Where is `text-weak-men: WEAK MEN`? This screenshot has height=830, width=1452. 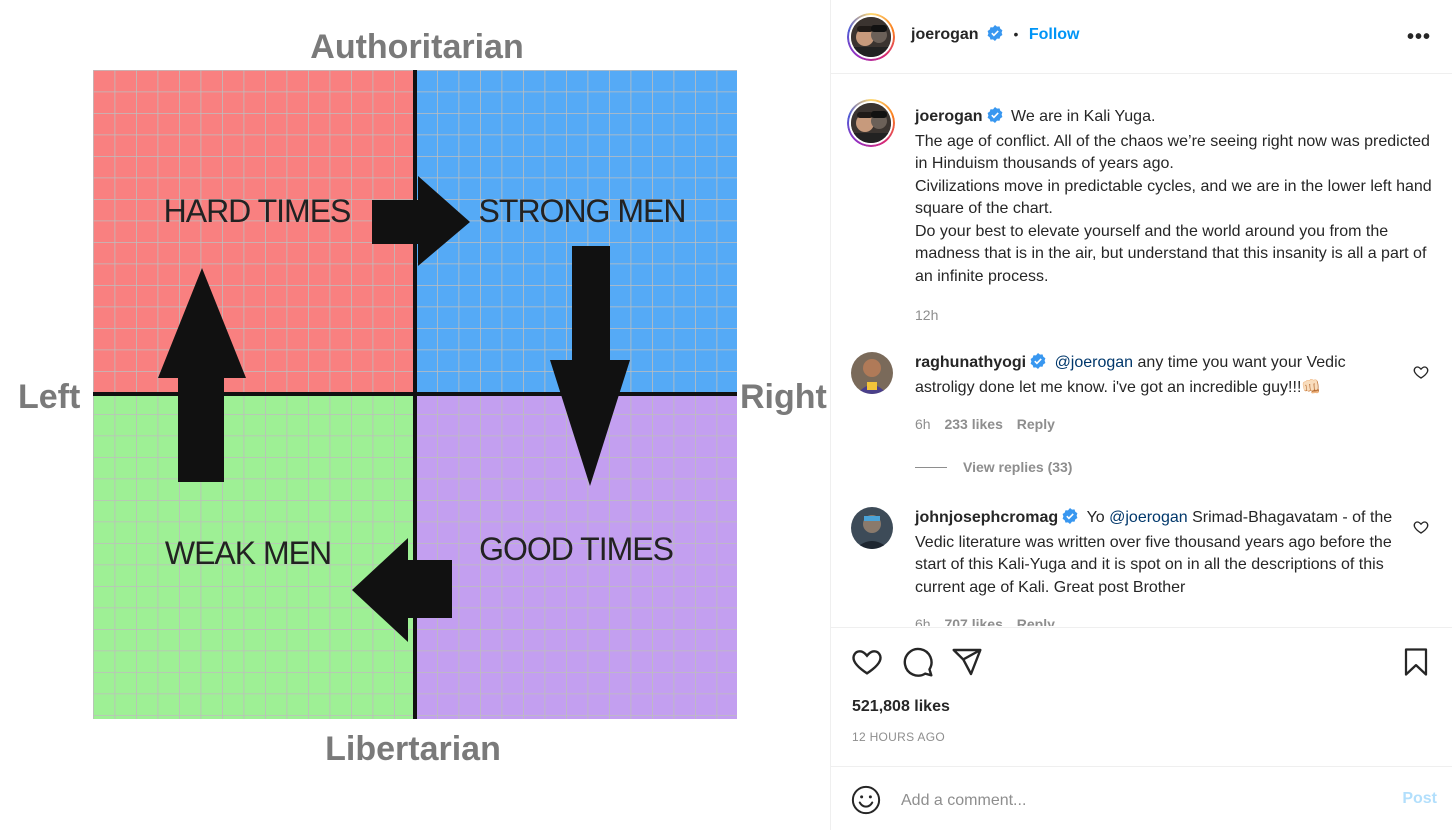
text-weak-men: WEAK MEN is located at coordinates (248, 553).